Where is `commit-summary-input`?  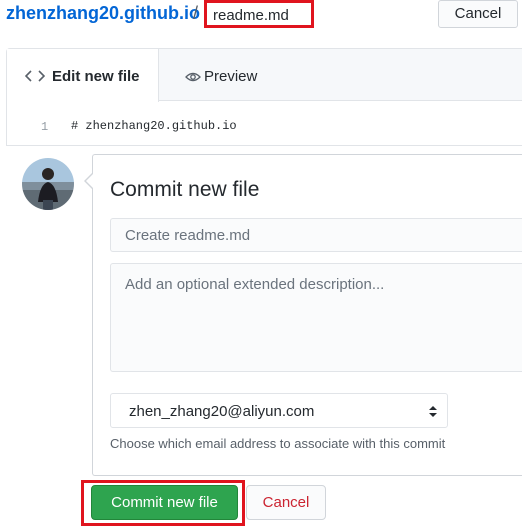
commit-summary-input is located at coordinates (316, 235).